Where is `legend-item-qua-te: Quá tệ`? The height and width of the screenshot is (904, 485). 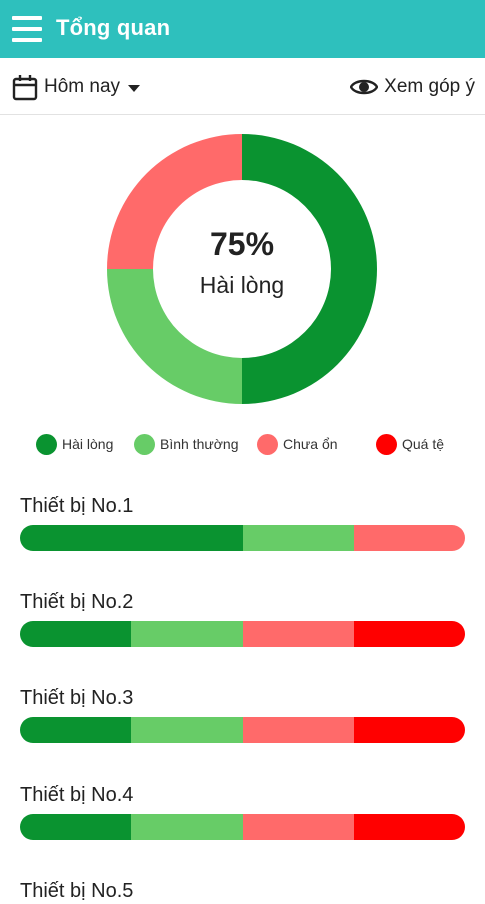 legend-item-qua-te: Quá tệ is located at coordinates (410, 444).